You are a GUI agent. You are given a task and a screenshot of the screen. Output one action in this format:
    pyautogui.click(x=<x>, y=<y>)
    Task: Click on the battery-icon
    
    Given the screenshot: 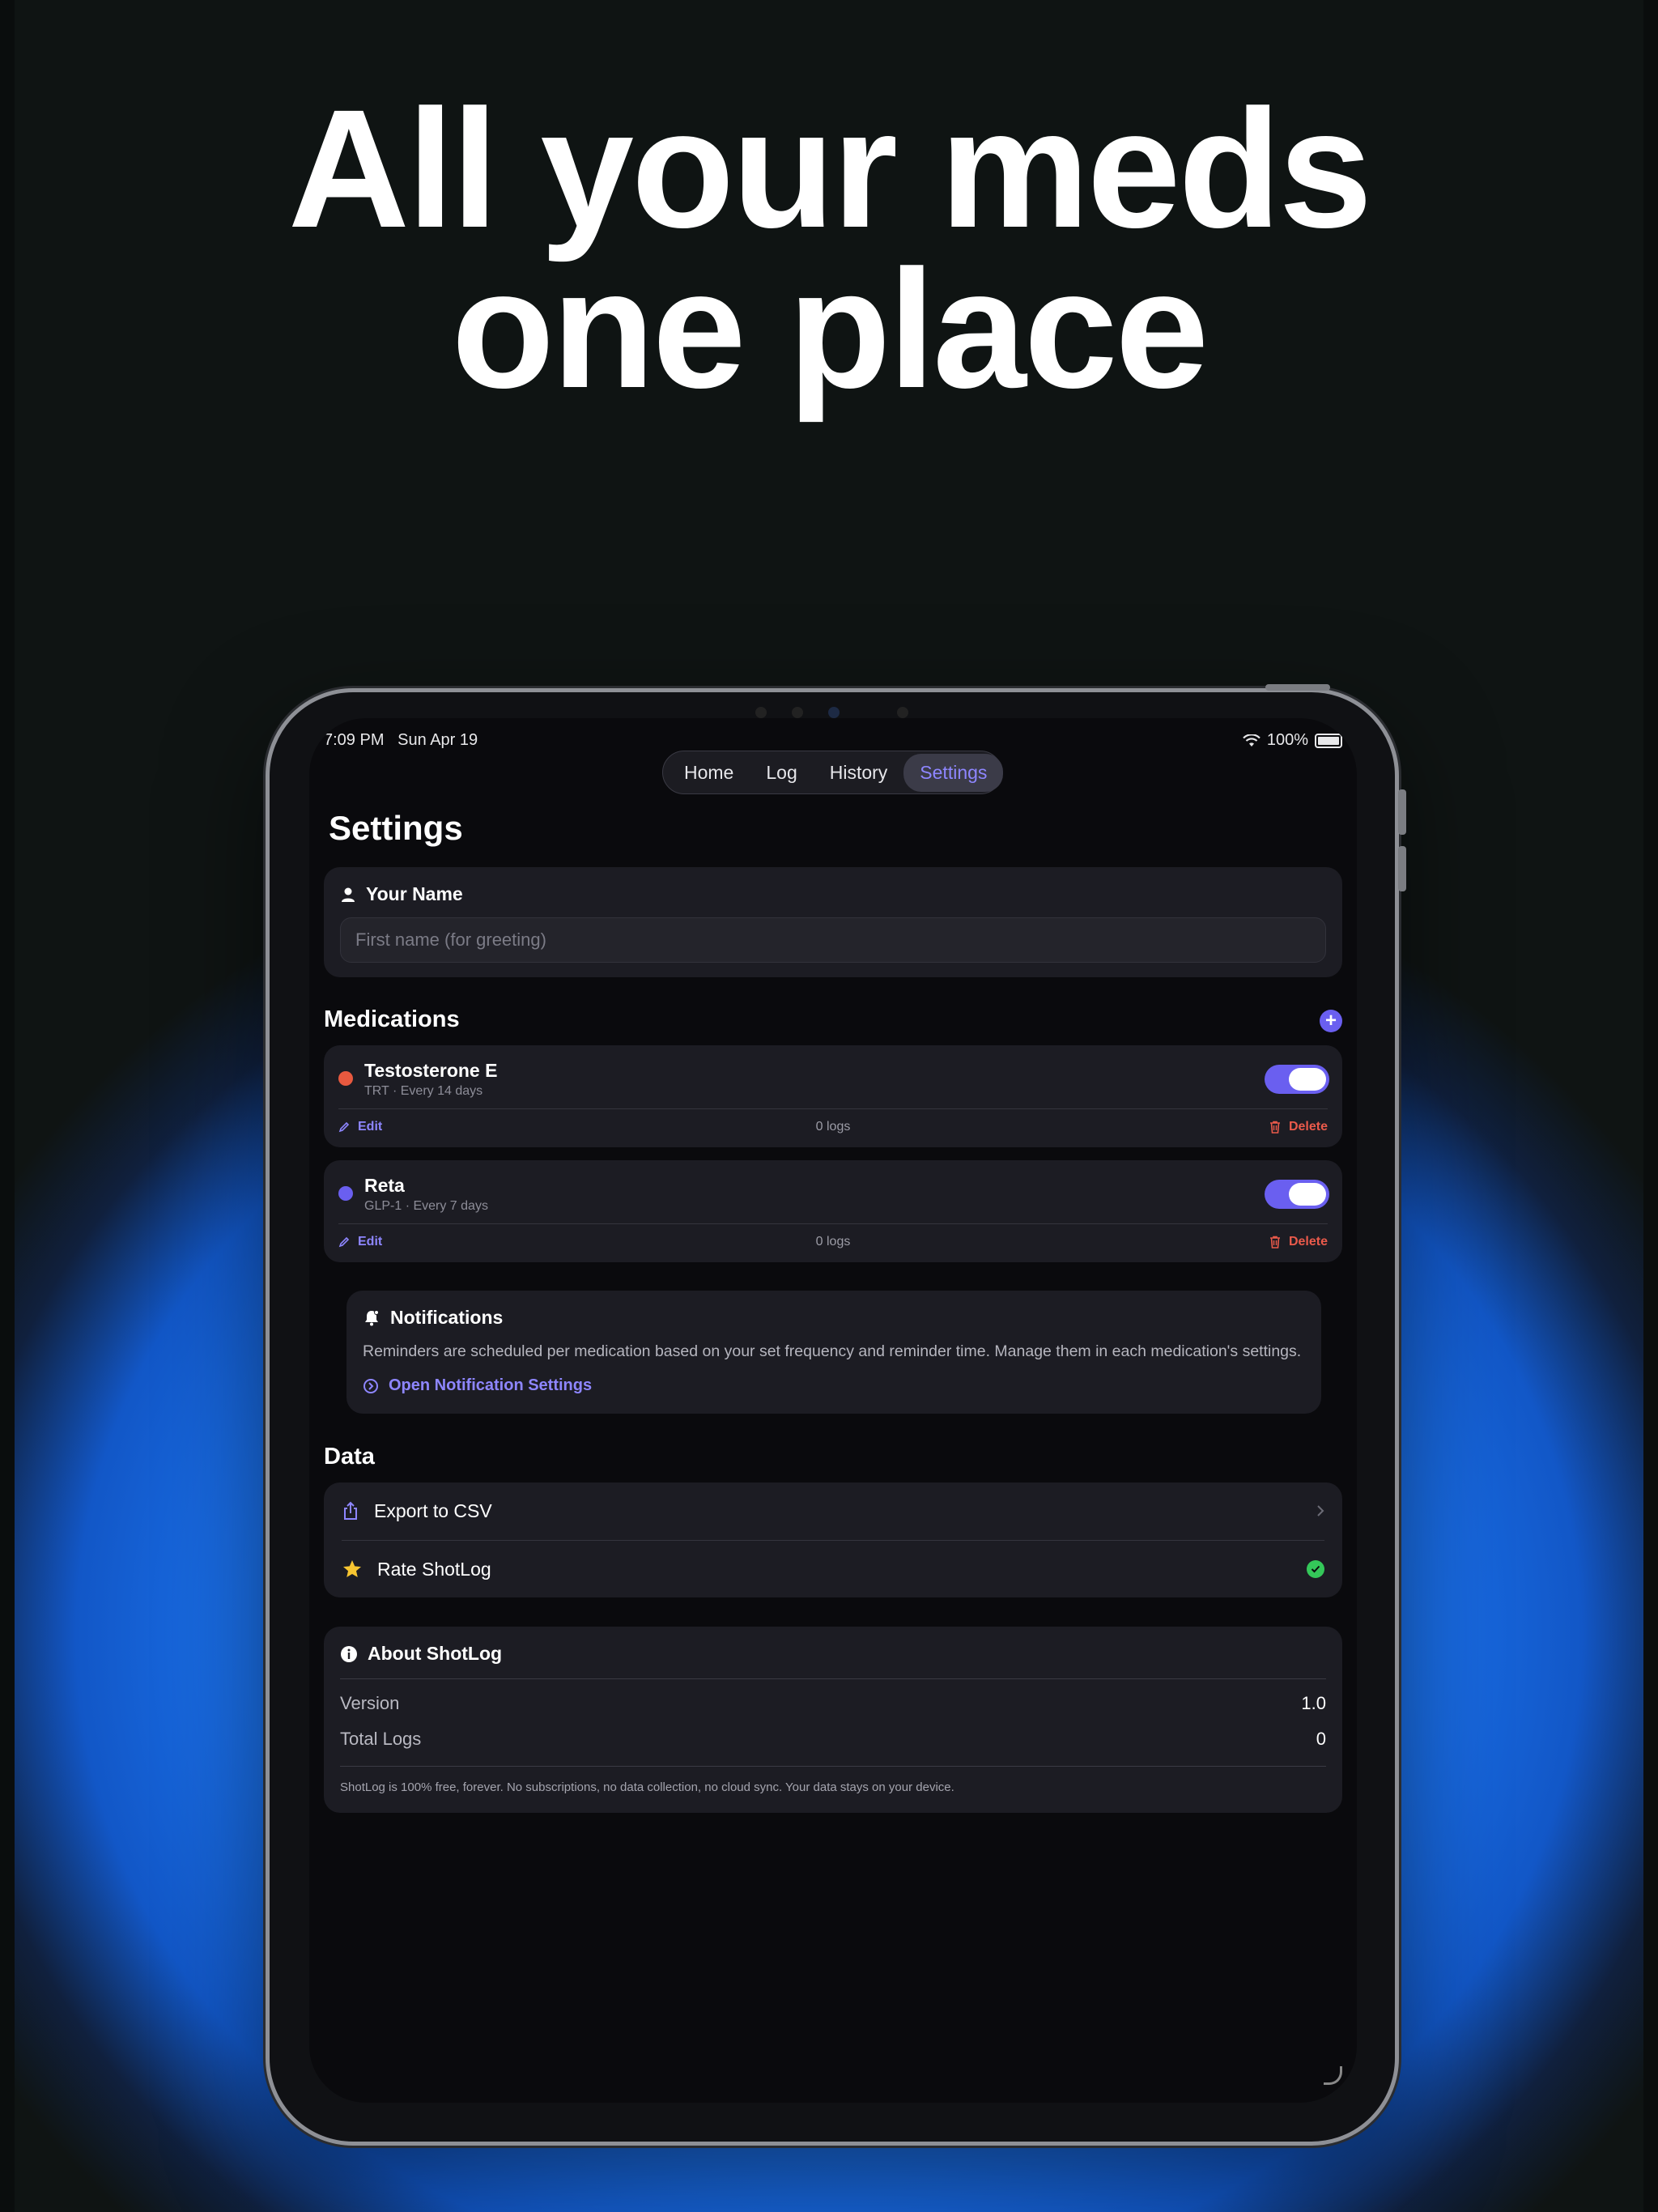 What is the action you would take?
    pyautogui.click(x=1328, y=741)
    